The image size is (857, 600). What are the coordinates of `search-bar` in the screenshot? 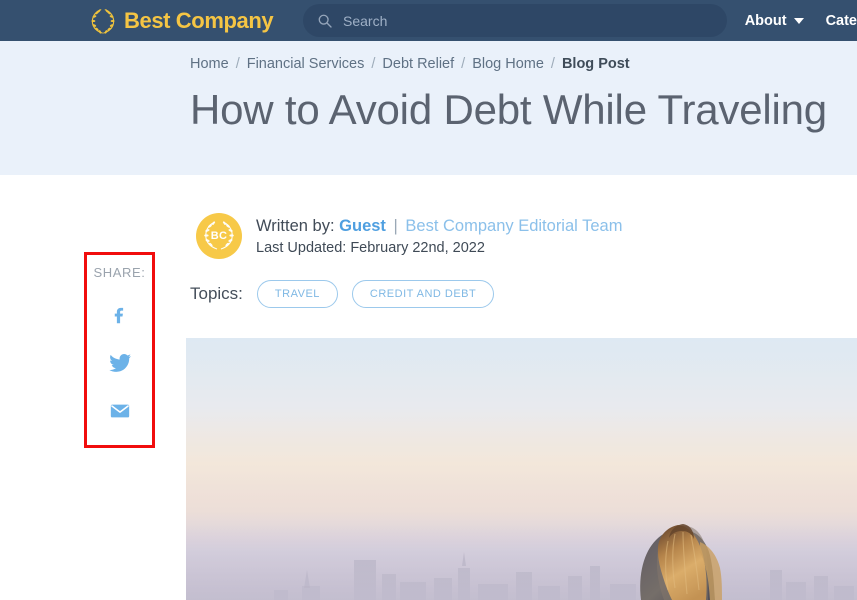 It's located at (515, 20).